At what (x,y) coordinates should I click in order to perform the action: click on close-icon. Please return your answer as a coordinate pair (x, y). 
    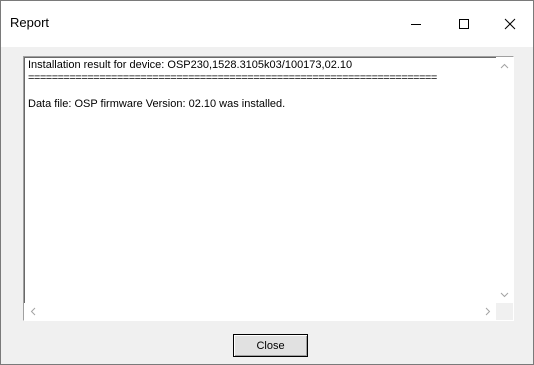
    Looking at the image, I should click on (510, 24).